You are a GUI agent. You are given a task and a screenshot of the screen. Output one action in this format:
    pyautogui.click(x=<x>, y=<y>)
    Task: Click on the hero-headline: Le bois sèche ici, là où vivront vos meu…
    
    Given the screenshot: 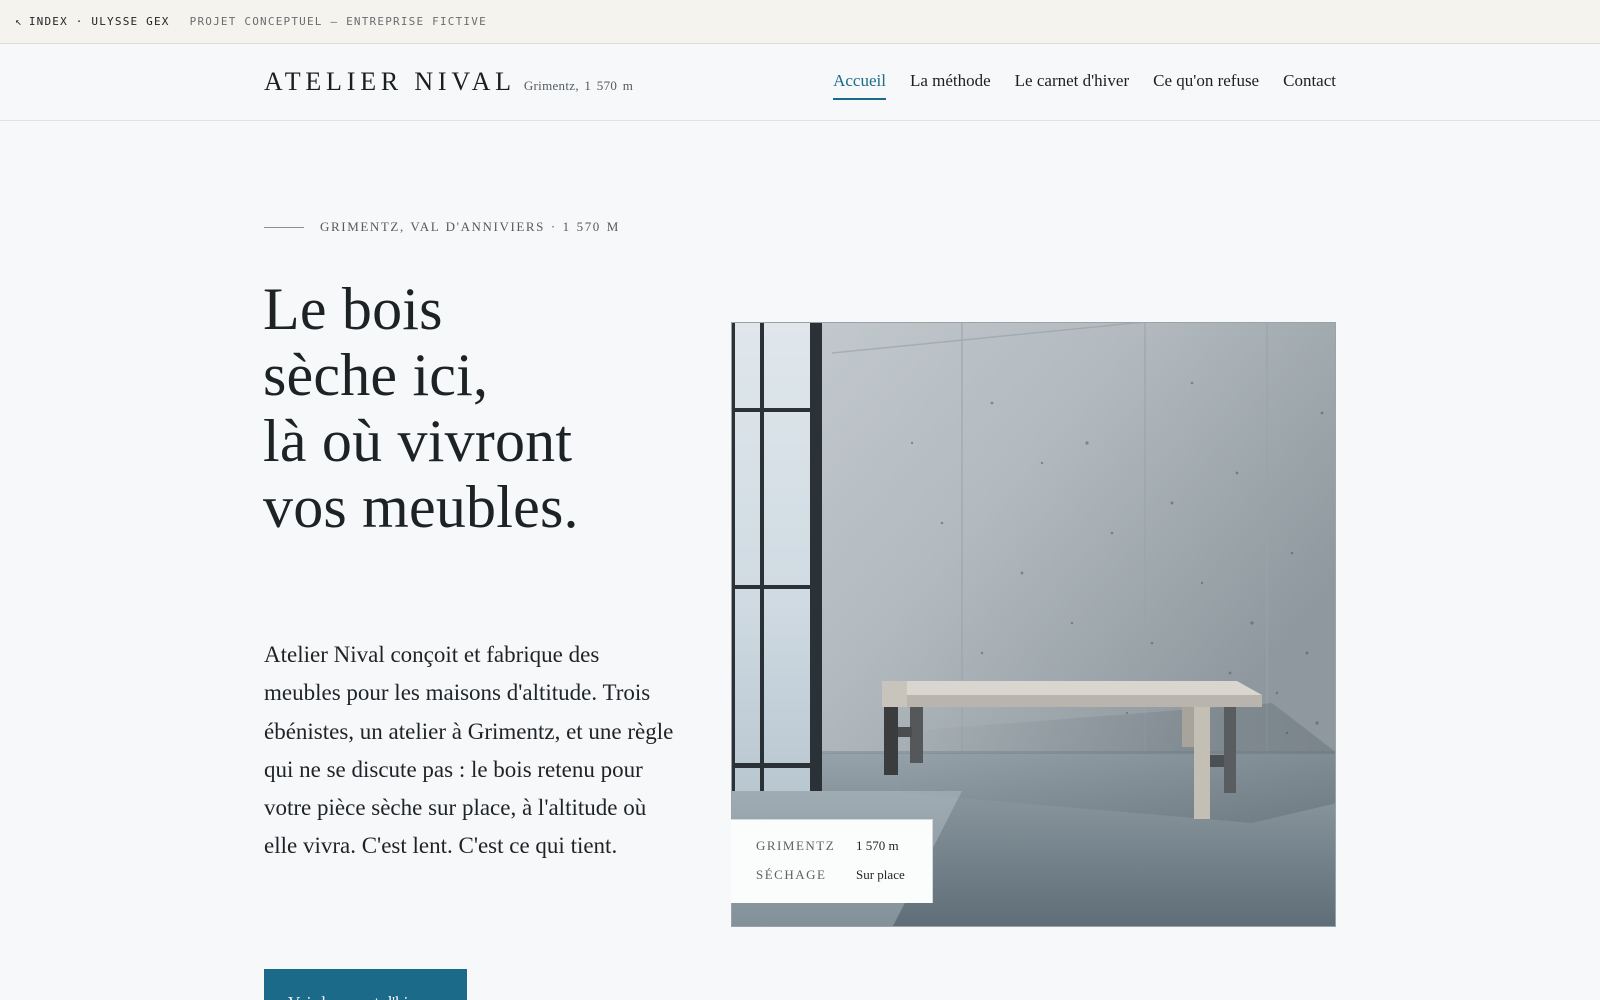 What is the action you would take?
    pyautogui.click(x=473, y=408)
    